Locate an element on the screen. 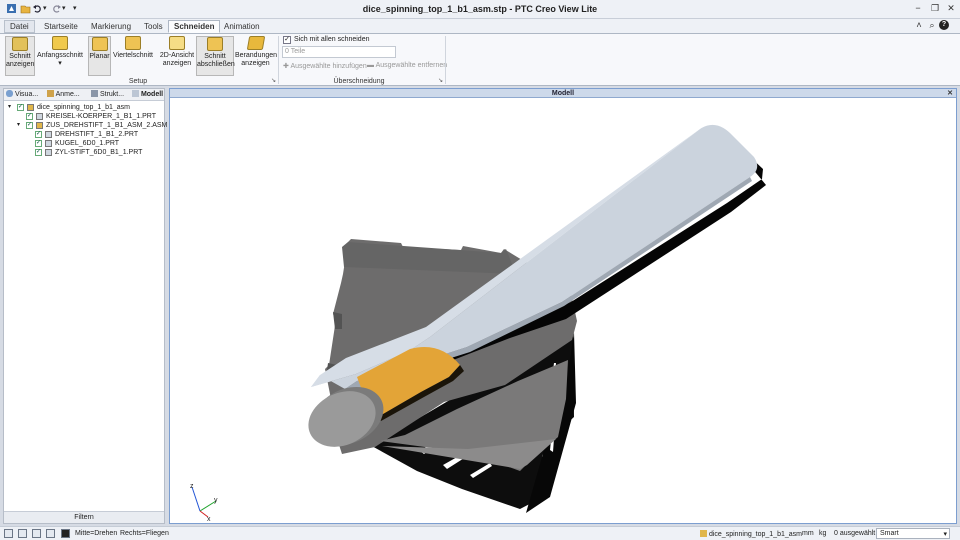 This screenshot has height=540, width=960. filter-bar: Filtern is located at coordinates (84, 517).